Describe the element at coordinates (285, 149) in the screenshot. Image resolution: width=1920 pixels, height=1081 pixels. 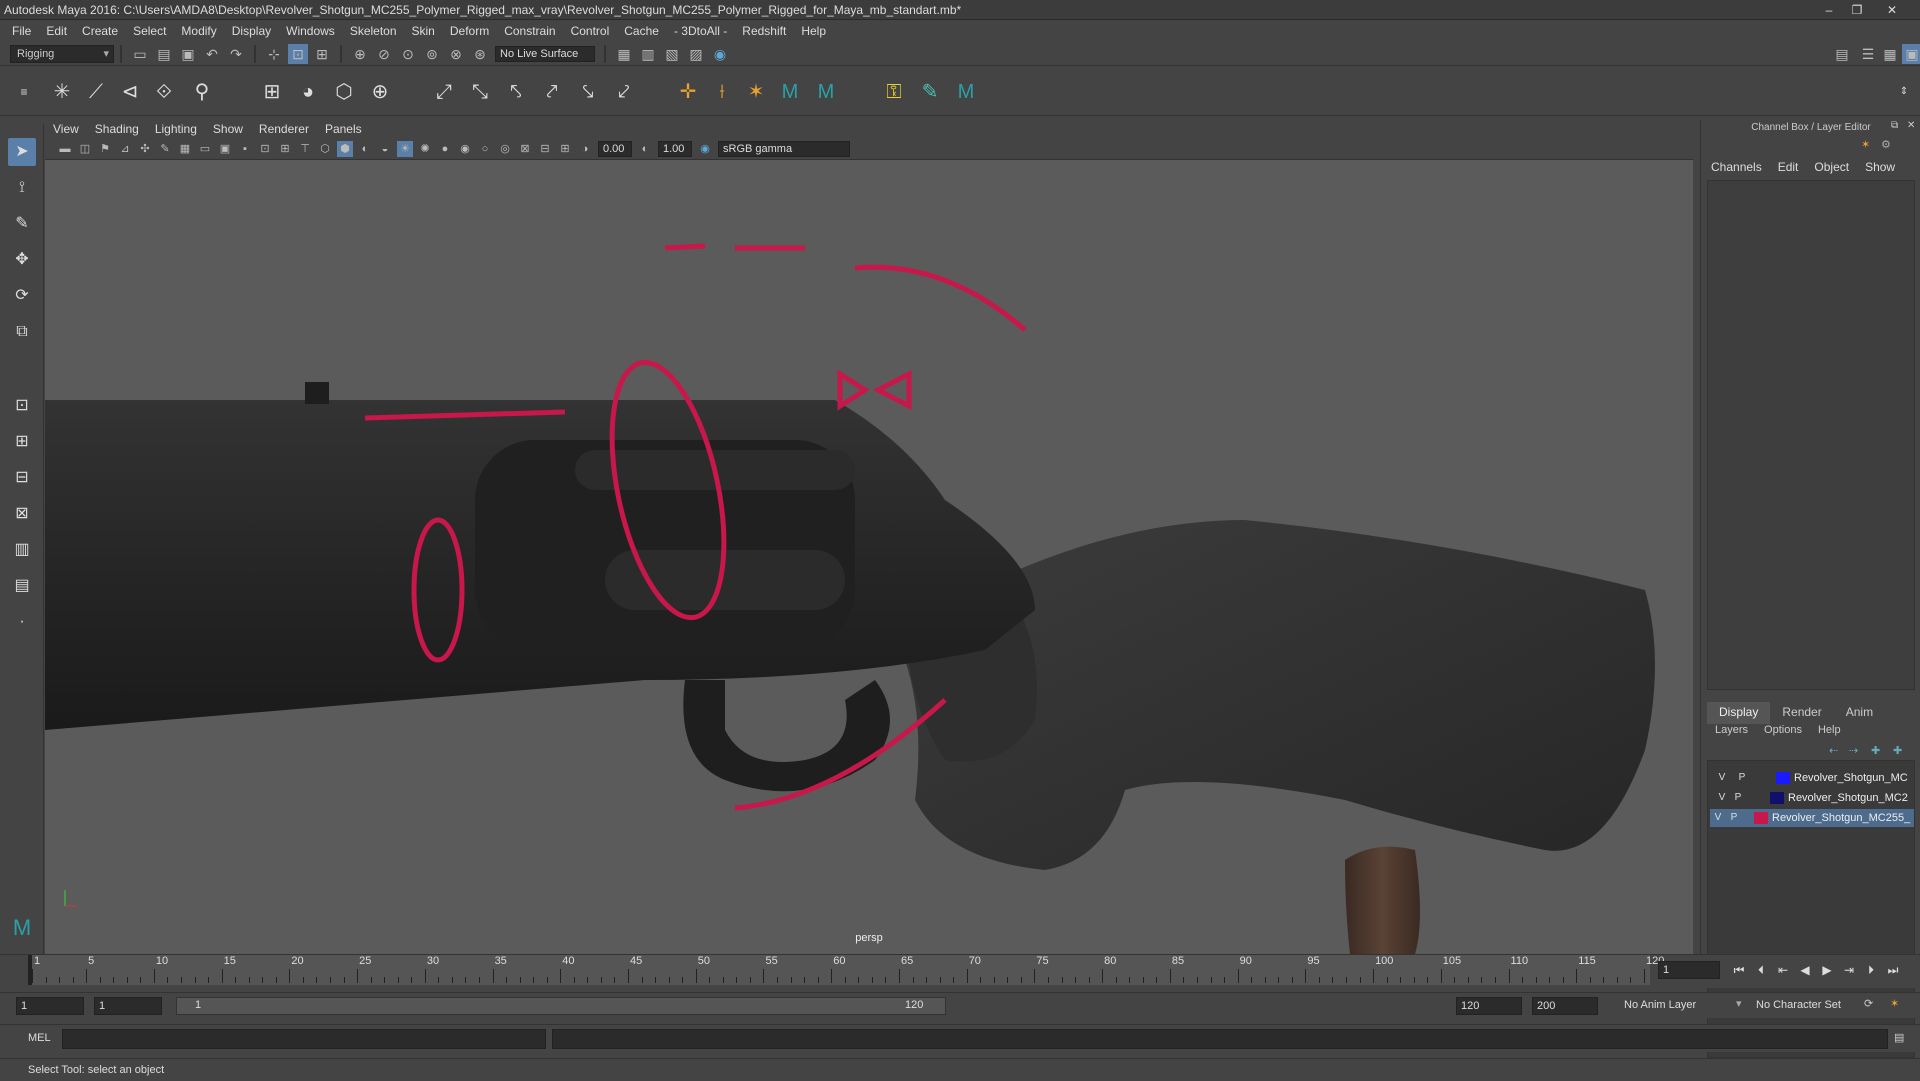
I see `safe-action-icon: ⊞` at that location.